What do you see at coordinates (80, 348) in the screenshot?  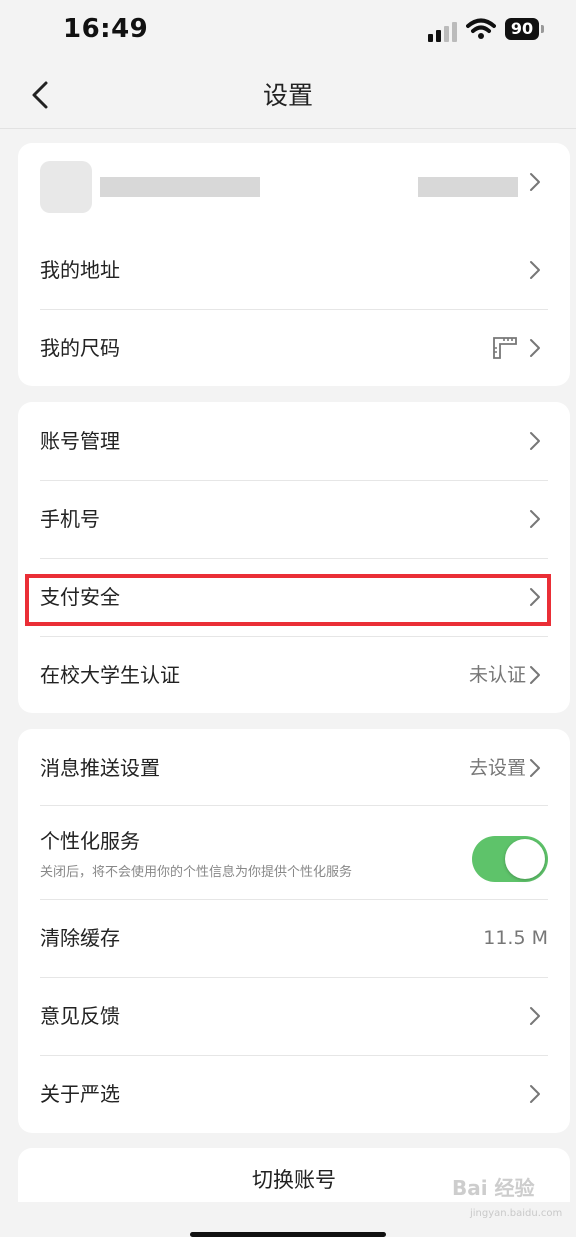 I see `settings-item-label: 我的尺码` at bounding box center [80, 348].